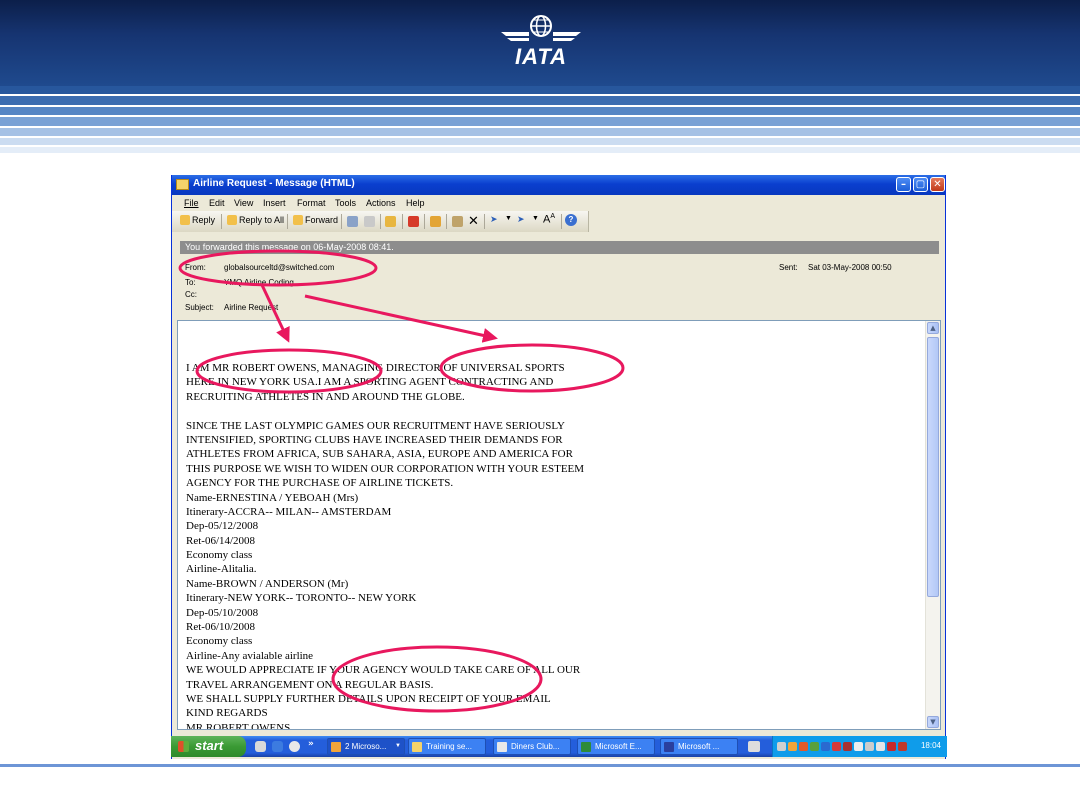 The height and width of the screenshot is (810, 1080). What do you see at coordinates (345, 203) in the screenshot?
I see `menu-tools: Tools` at bounding box center [345, 203].